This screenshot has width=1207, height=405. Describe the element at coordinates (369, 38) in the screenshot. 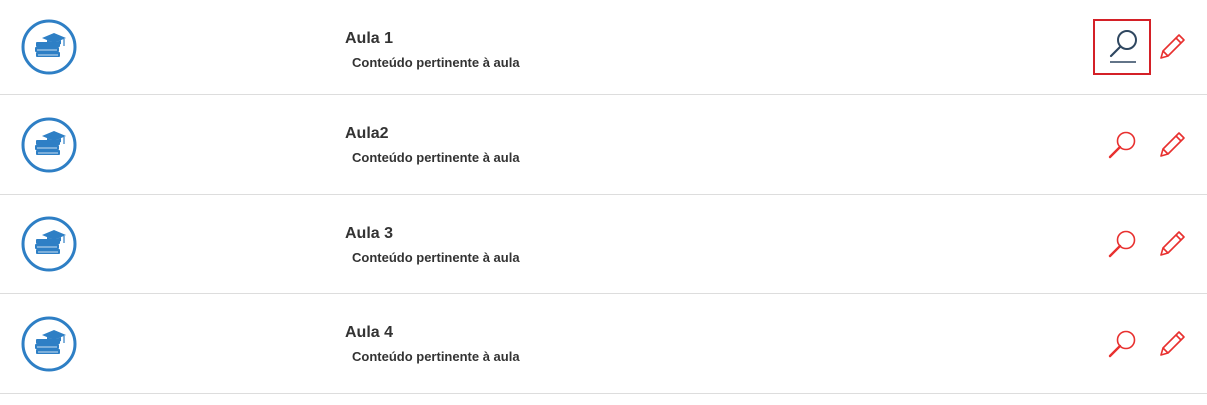

I see `lesson-title: Aula 1` at that location.